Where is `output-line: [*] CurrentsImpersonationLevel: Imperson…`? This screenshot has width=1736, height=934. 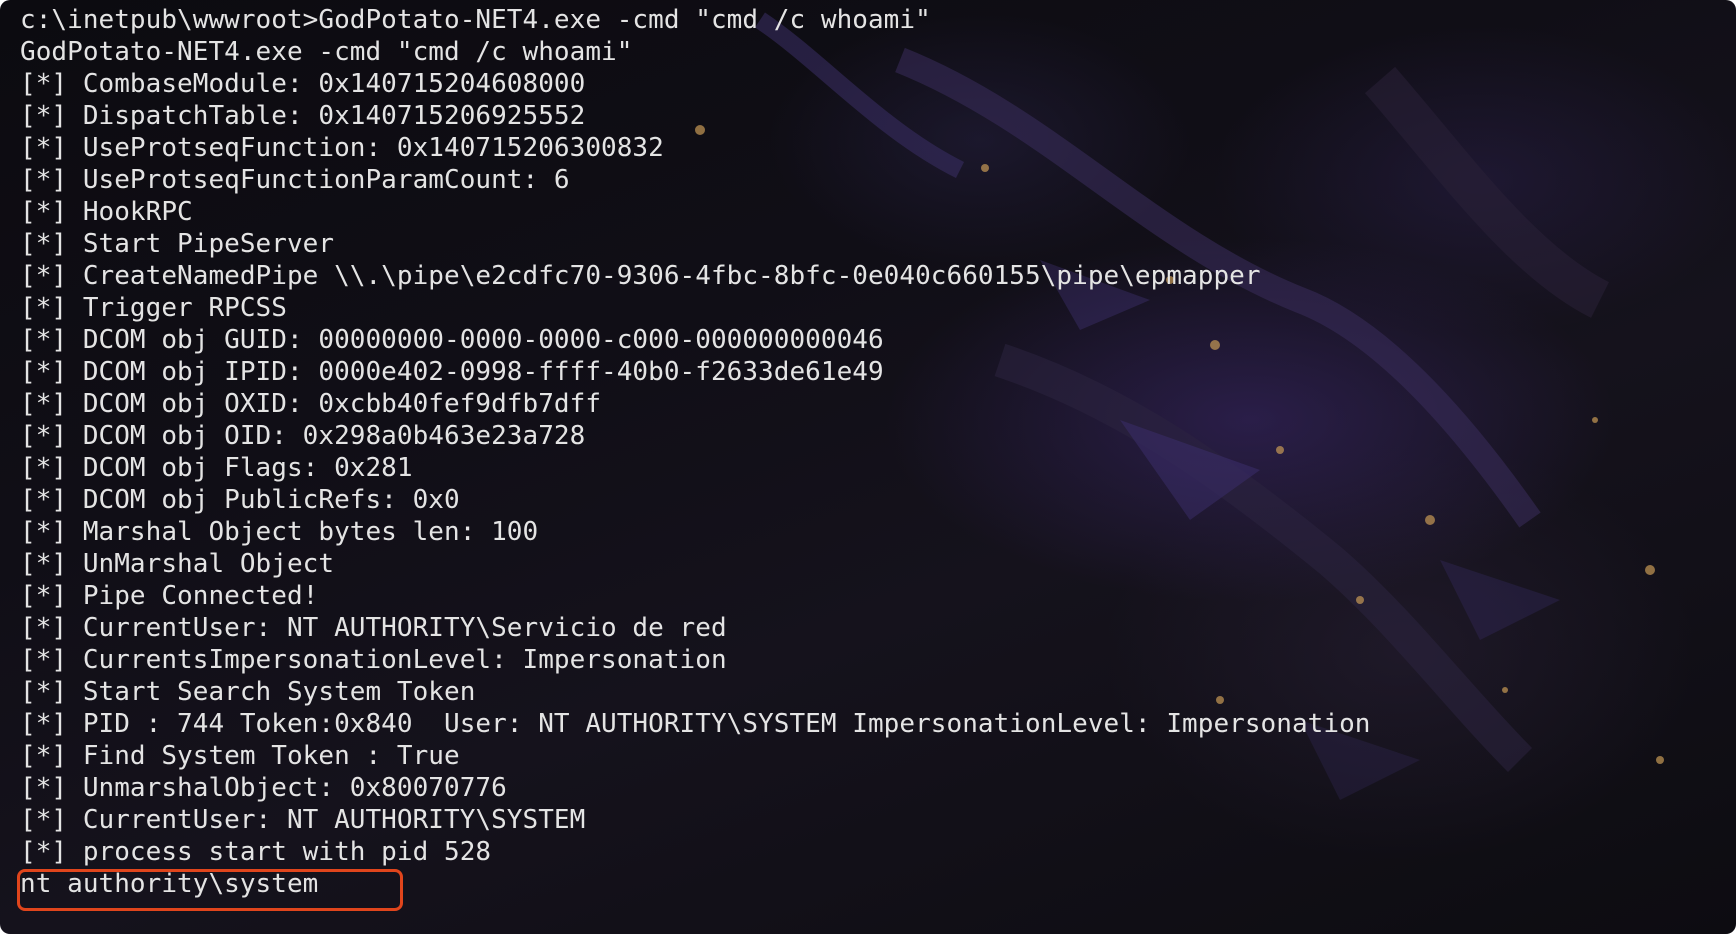 output-line: [*] CurrentsImpersonationLevel: Imperson… is located at coordinates (373, 660).